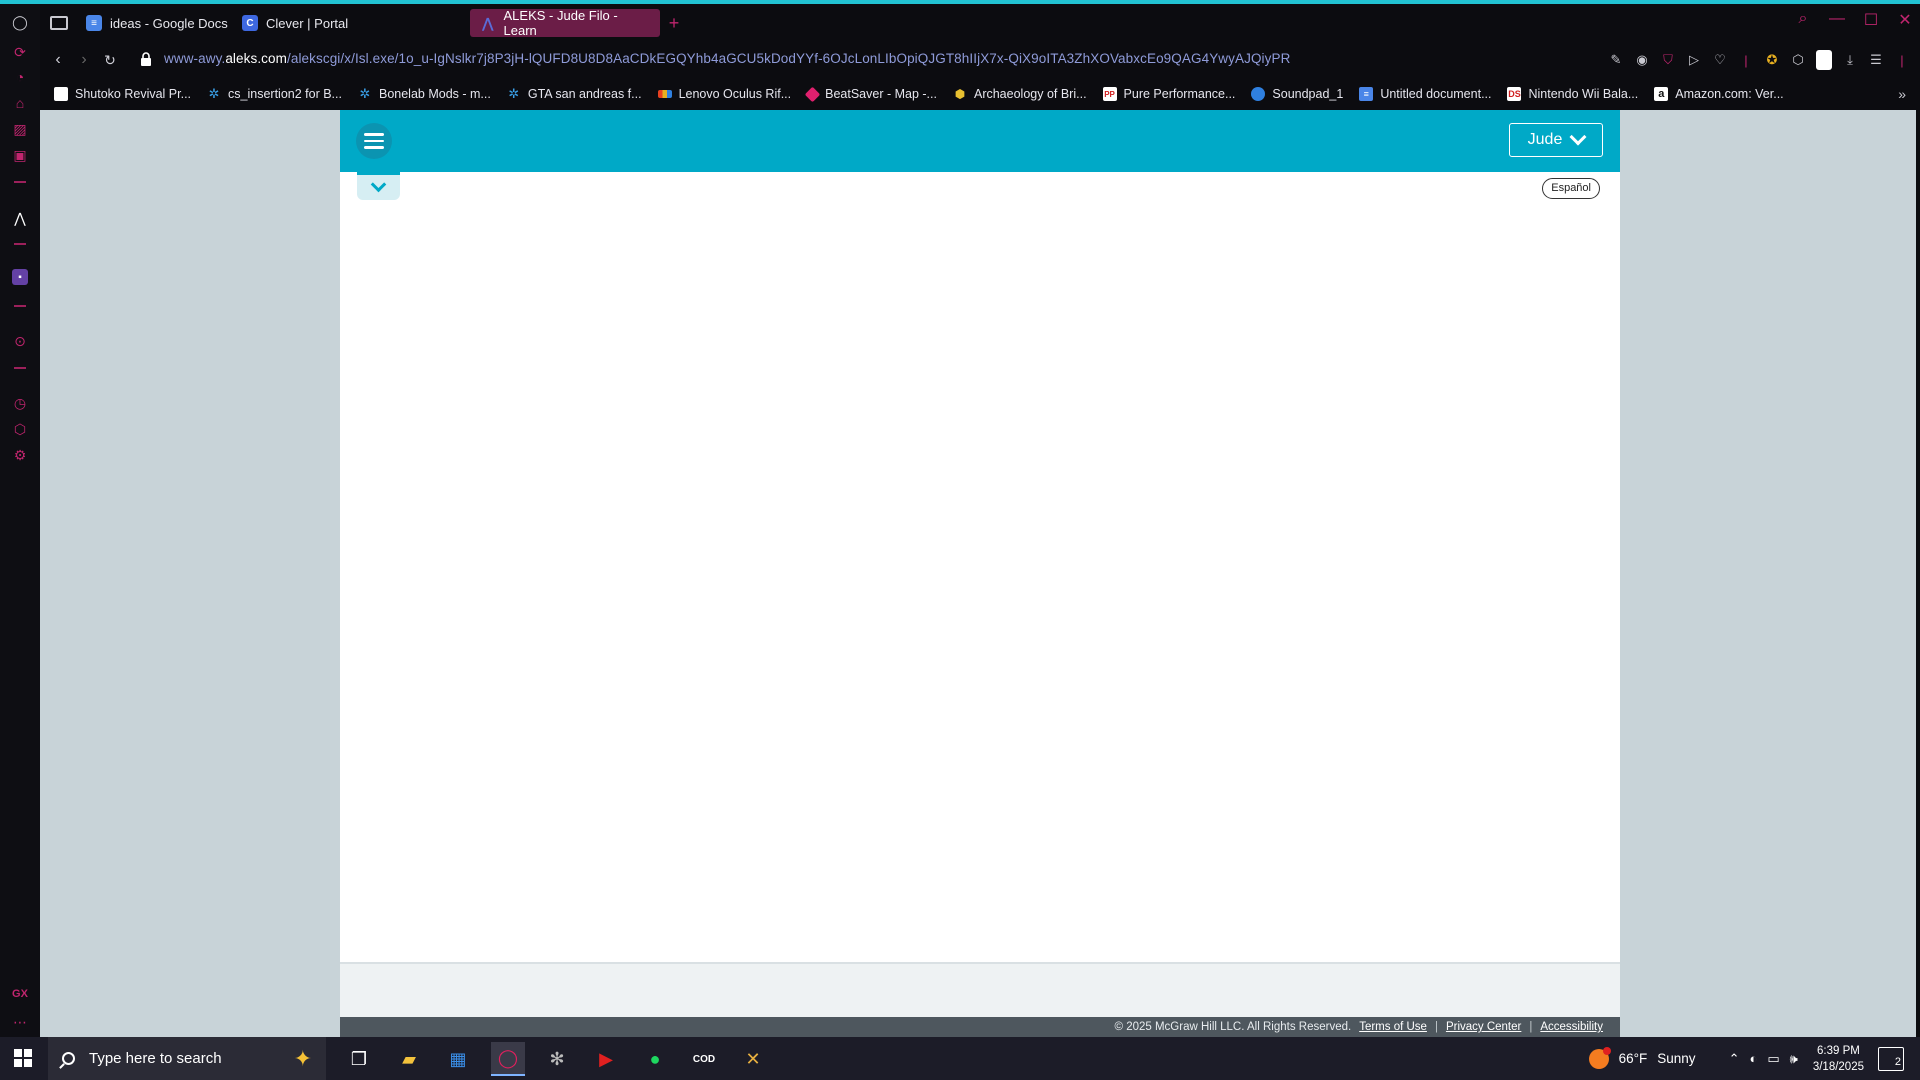 The width and height of the screenshot is (1920, 1080). What do you see at coordinates (20, 129) in the screenshot?
I see `news-icon: ▨` at bounding box center [20, 129].